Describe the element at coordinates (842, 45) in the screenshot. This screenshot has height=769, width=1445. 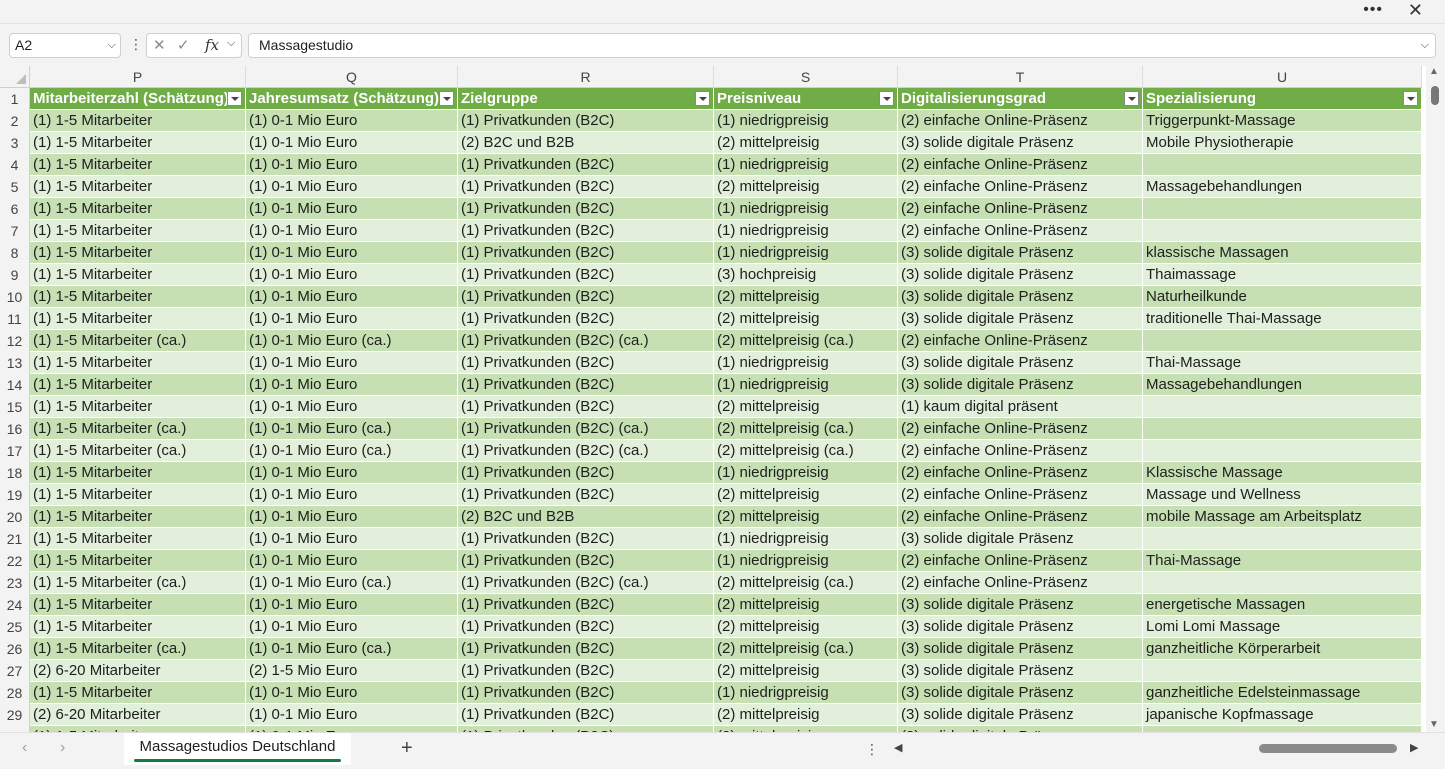
I see `formula-input: Massagestudio ⌵` at that location.